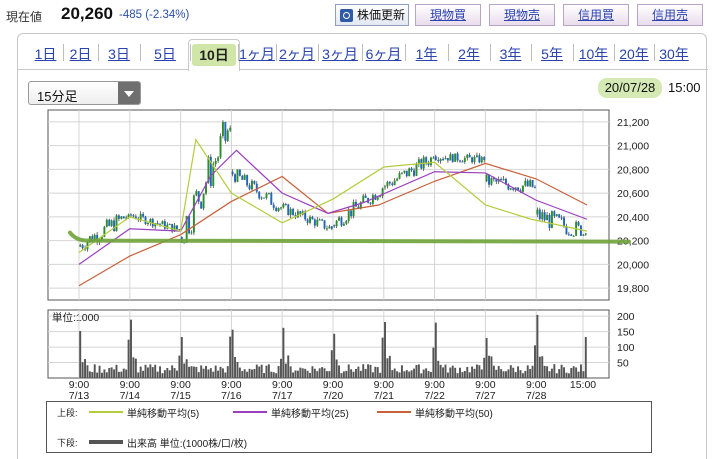 The image size is (719, 459). I want to click on legend-upper-tag: 上段:, so click(67, 413).